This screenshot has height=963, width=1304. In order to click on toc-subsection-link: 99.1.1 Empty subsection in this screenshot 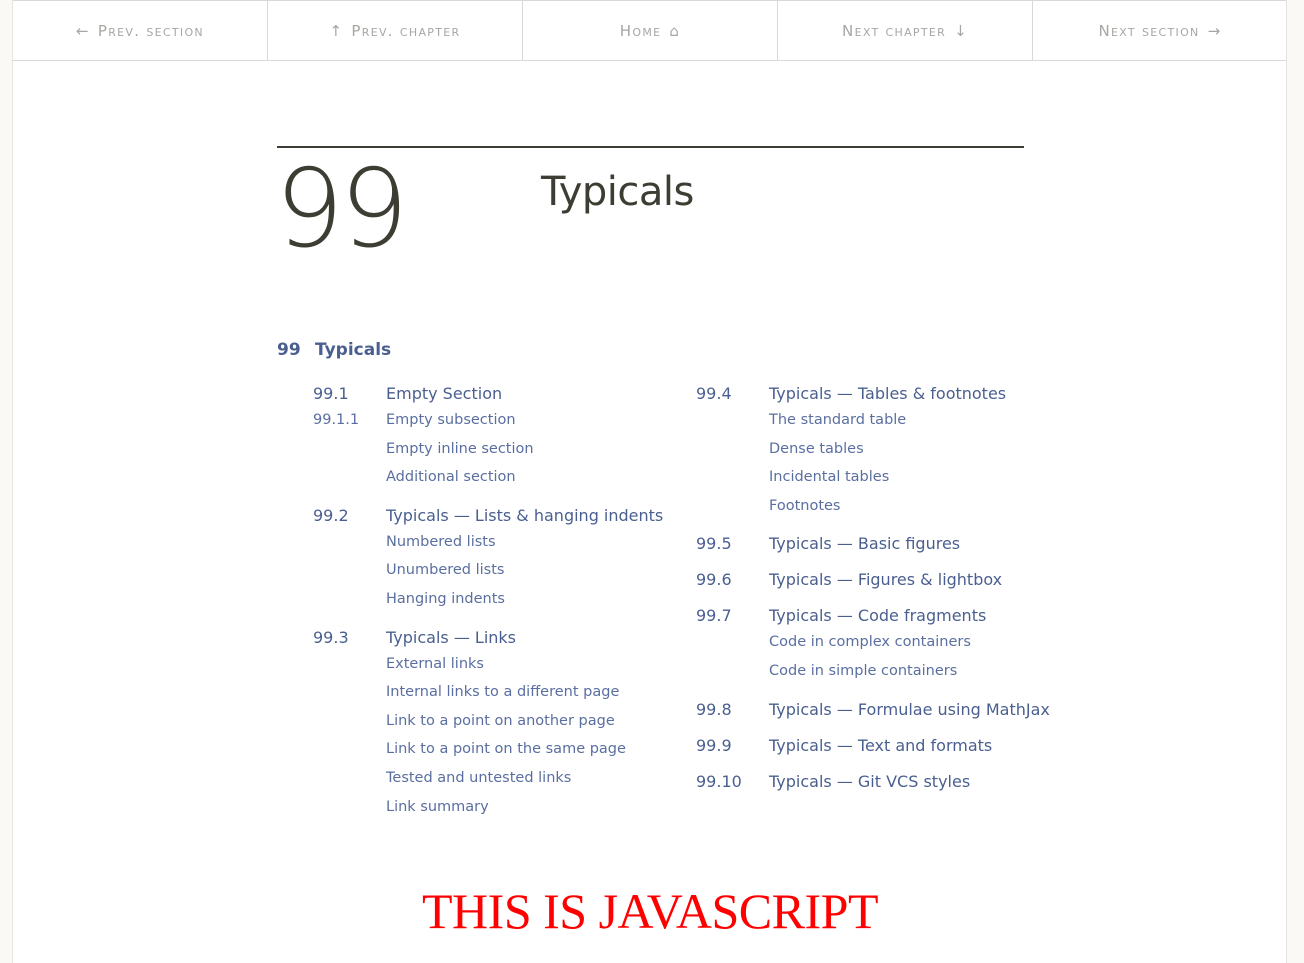, I will do `click(498, 420)`.